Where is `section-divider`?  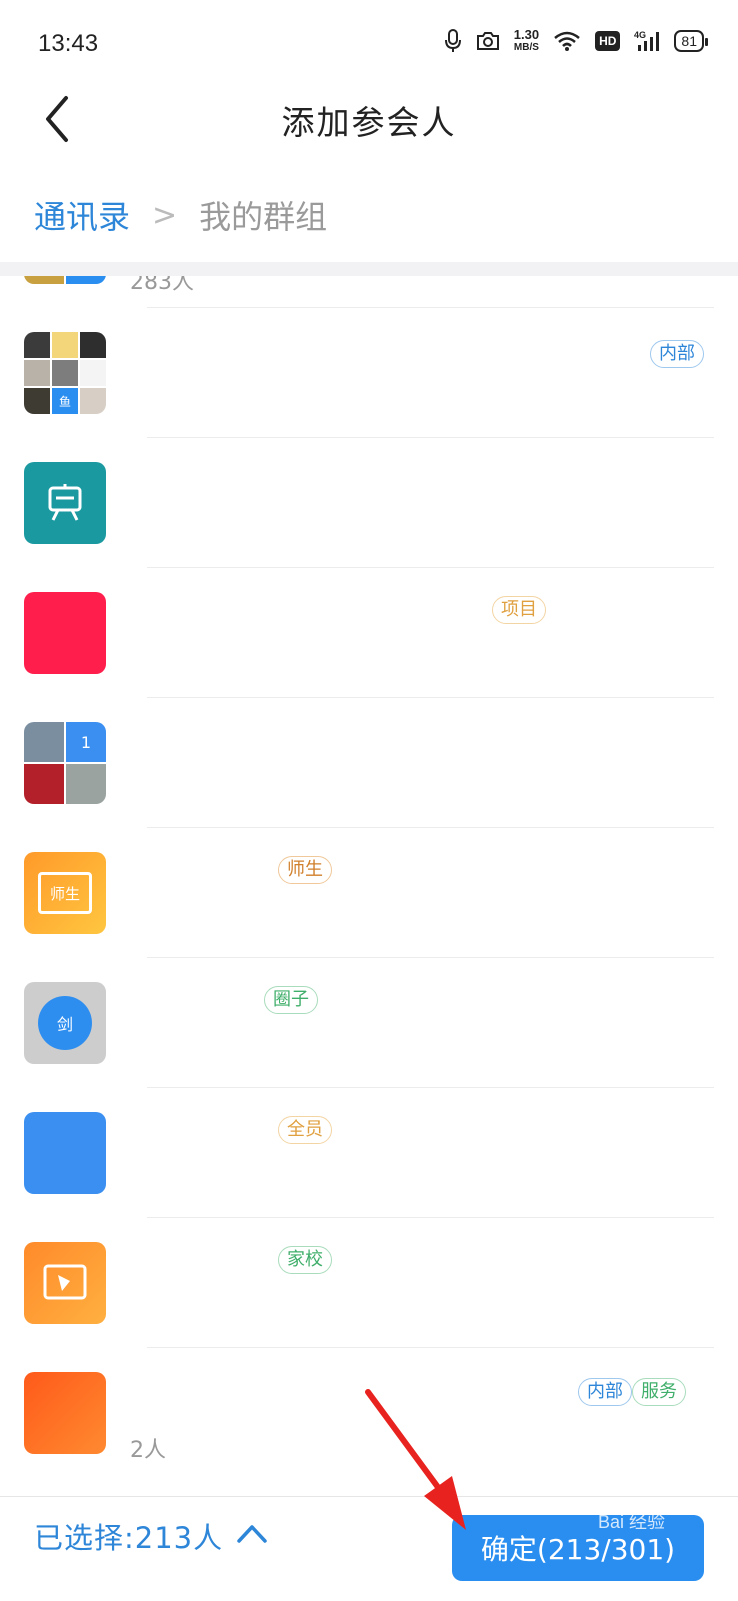
section-divider is located at coordinates (369, 269).